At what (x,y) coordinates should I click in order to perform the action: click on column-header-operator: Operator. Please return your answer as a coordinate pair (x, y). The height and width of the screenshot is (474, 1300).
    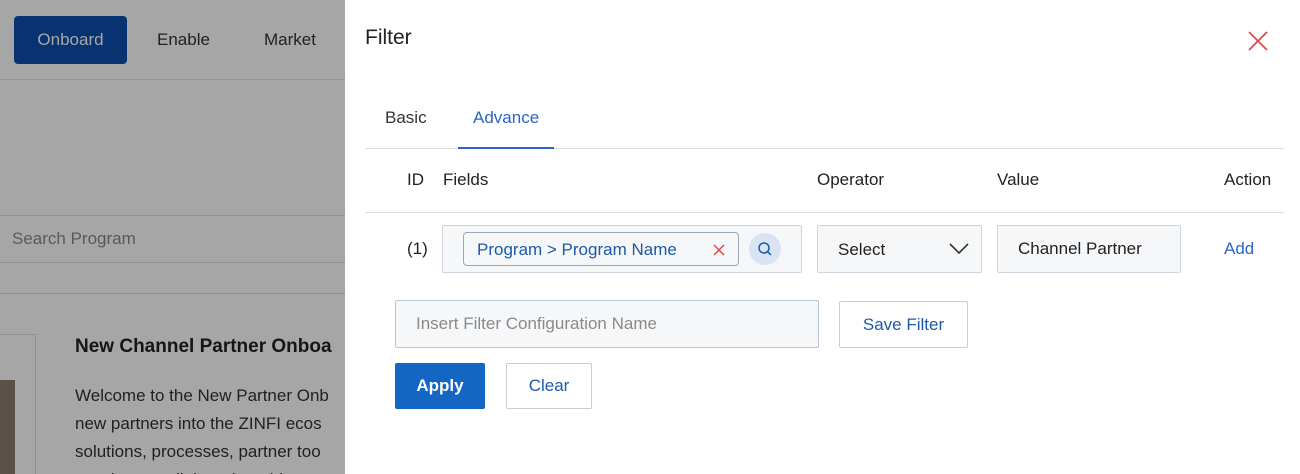
    Looking at the image, I should click on (851, 179).